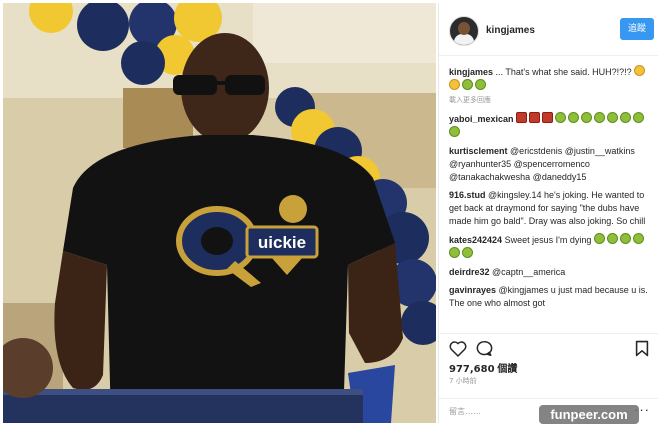  I want to click on comment-username: gavinrayes, so click(472, 290).